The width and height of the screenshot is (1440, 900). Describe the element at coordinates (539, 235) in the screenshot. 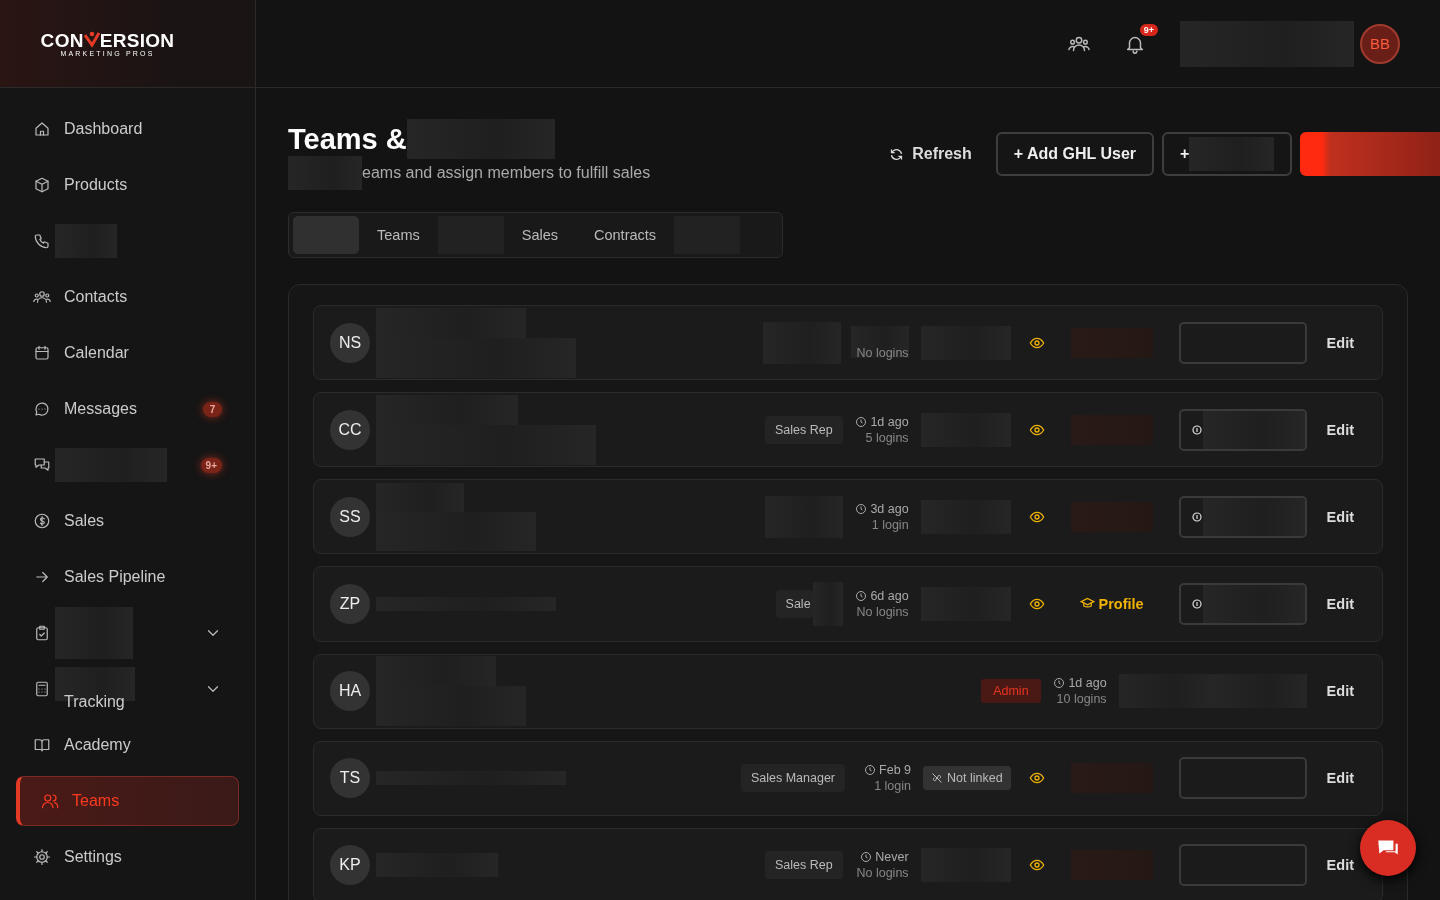

I see `tab: Sales` at that location.